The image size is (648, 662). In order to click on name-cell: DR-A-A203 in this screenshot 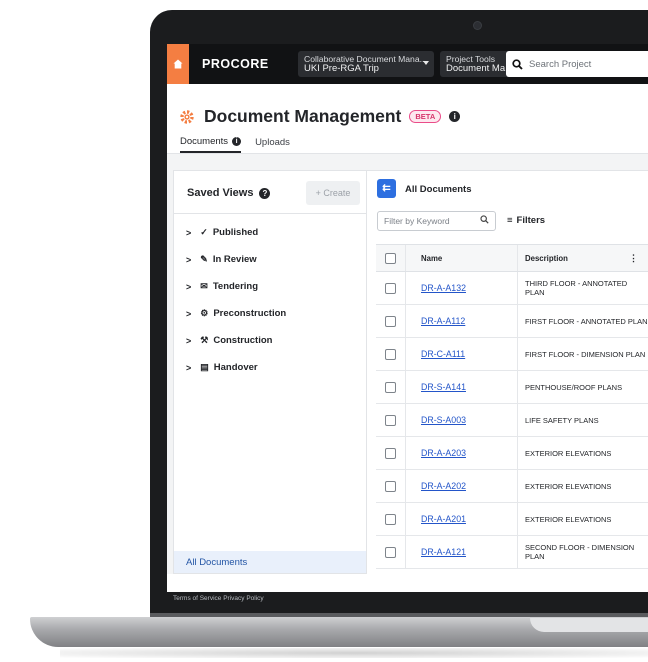, I will do `click(462, 453)`.